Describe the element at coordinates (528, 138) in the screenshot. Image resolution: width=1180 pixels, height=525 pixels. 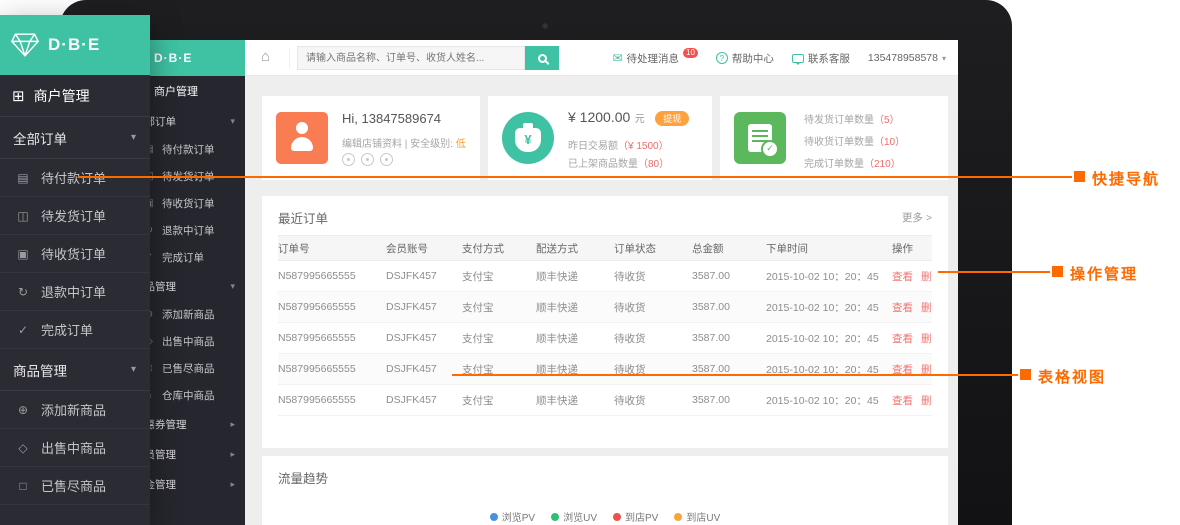
I see `money-bag-icon` at that location.